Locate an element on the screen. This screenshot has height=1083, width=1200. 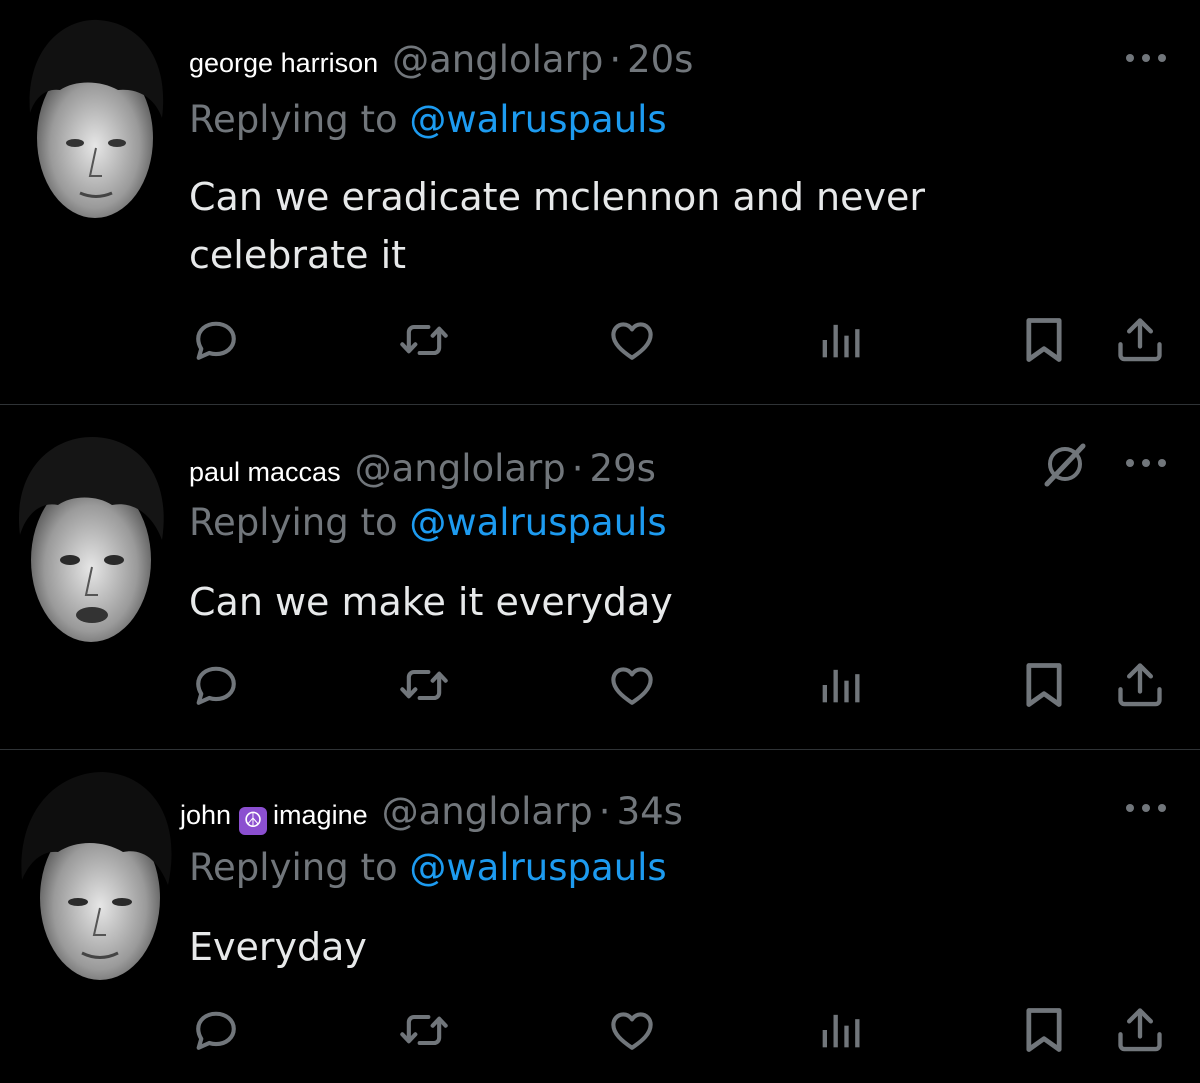
tweet-header: george harrison @anglolarp · 20s is located at coordinates (441, 59).